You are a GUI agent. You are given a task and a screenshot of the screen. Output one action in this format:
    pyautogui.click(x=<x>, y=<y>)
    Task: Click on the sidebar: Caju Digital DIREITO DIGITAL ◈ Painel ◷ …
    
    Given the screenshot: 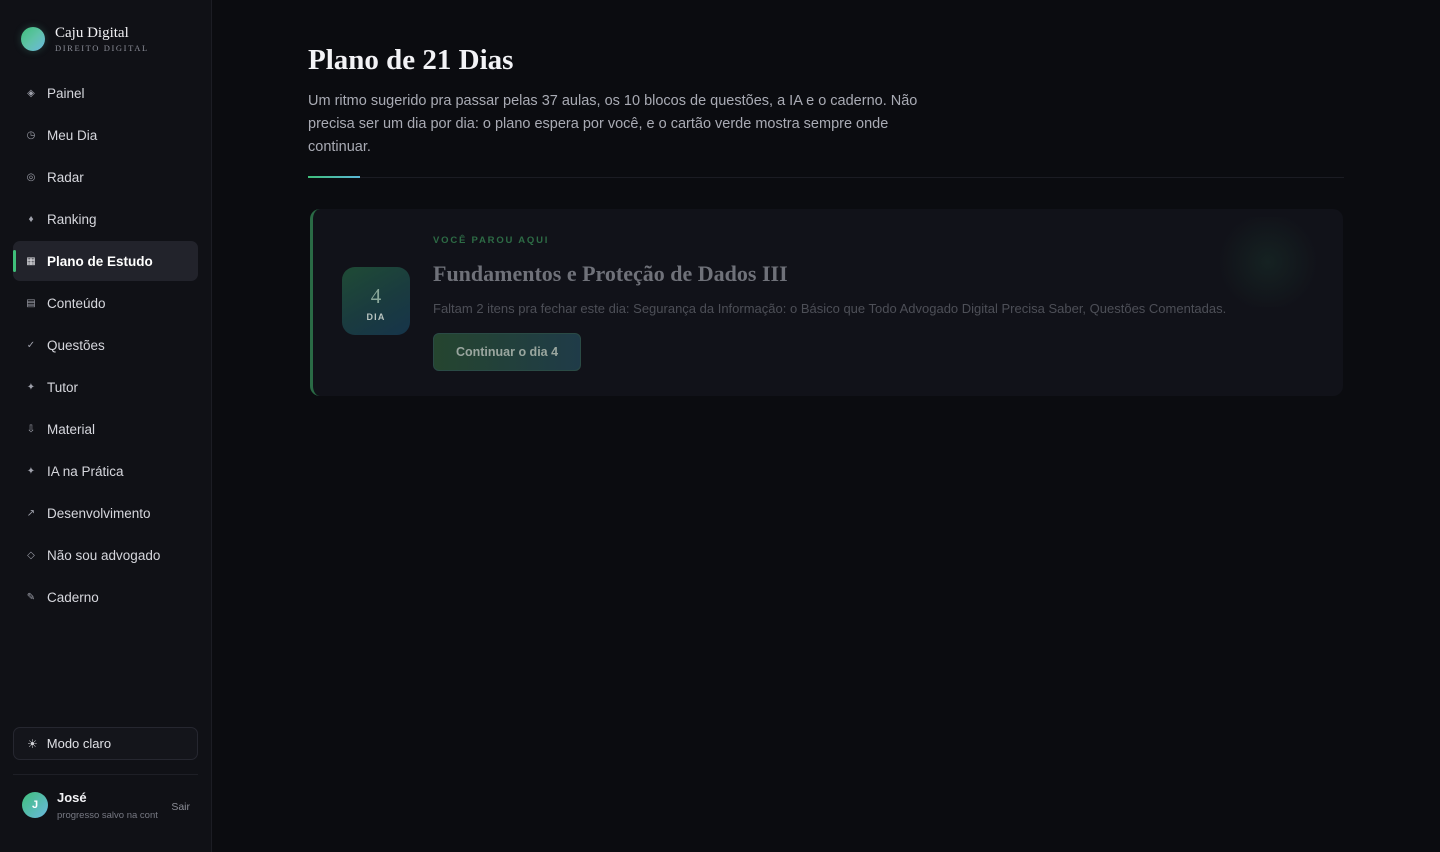 What is the action you would take?
    pyautogui.click(x=106, y=426)
    